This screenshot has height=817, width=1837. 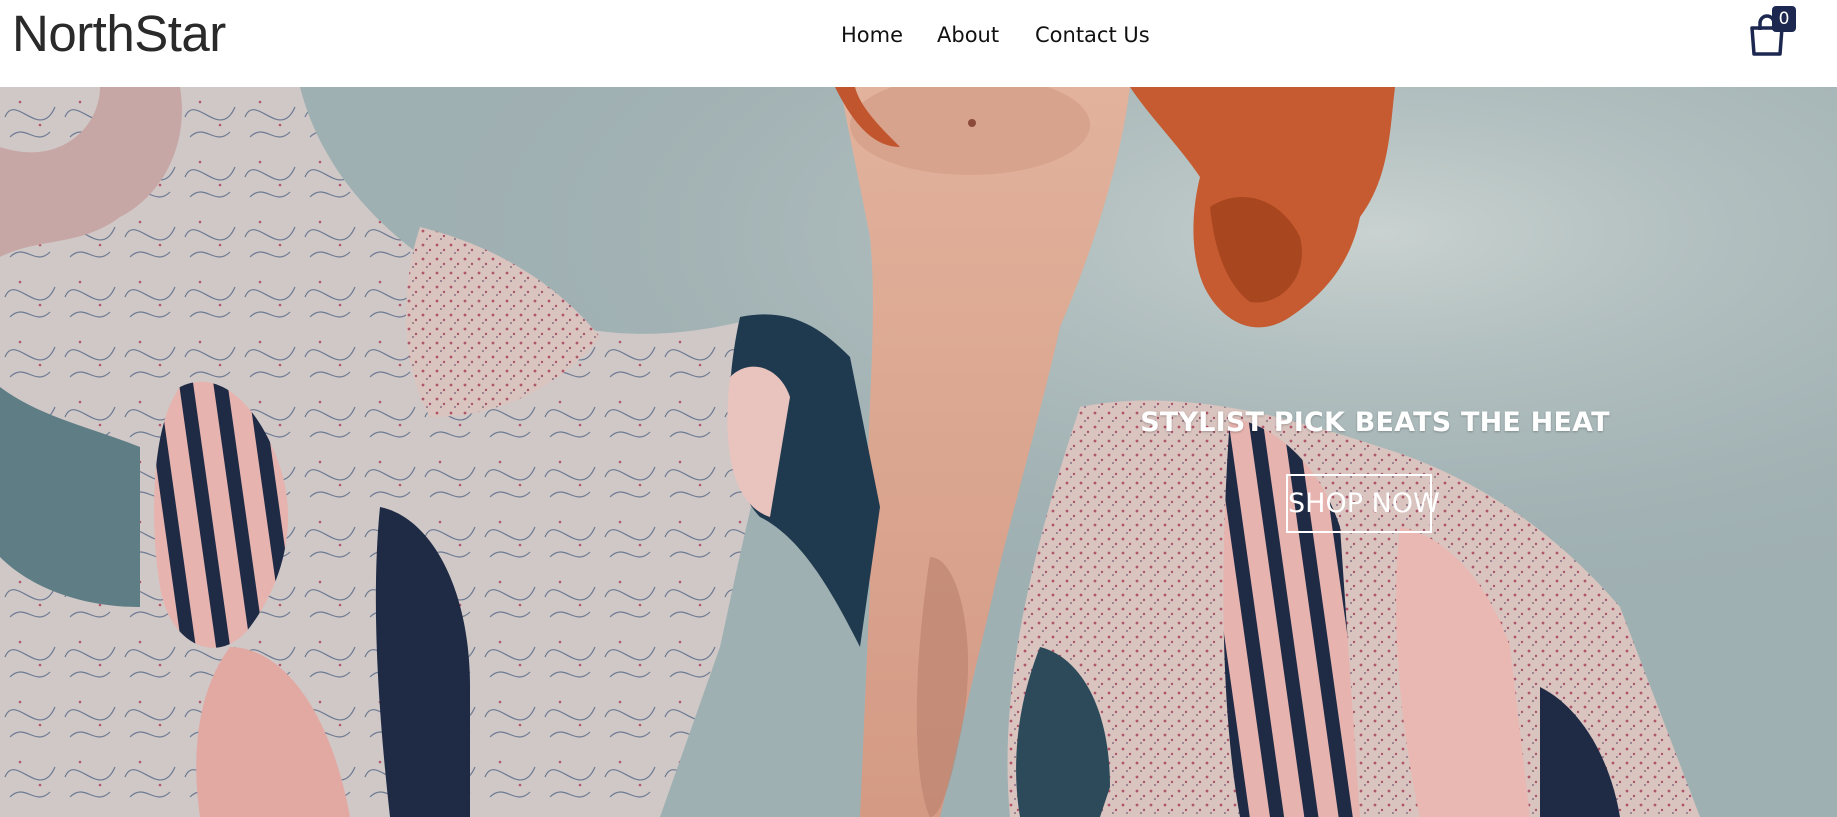 What do you see at coordinates (1375, 422) in the screenshot?
I see `hero-headline: STYLIST PICK BEATS THE HEAT` at bounding box center [1375, 422].